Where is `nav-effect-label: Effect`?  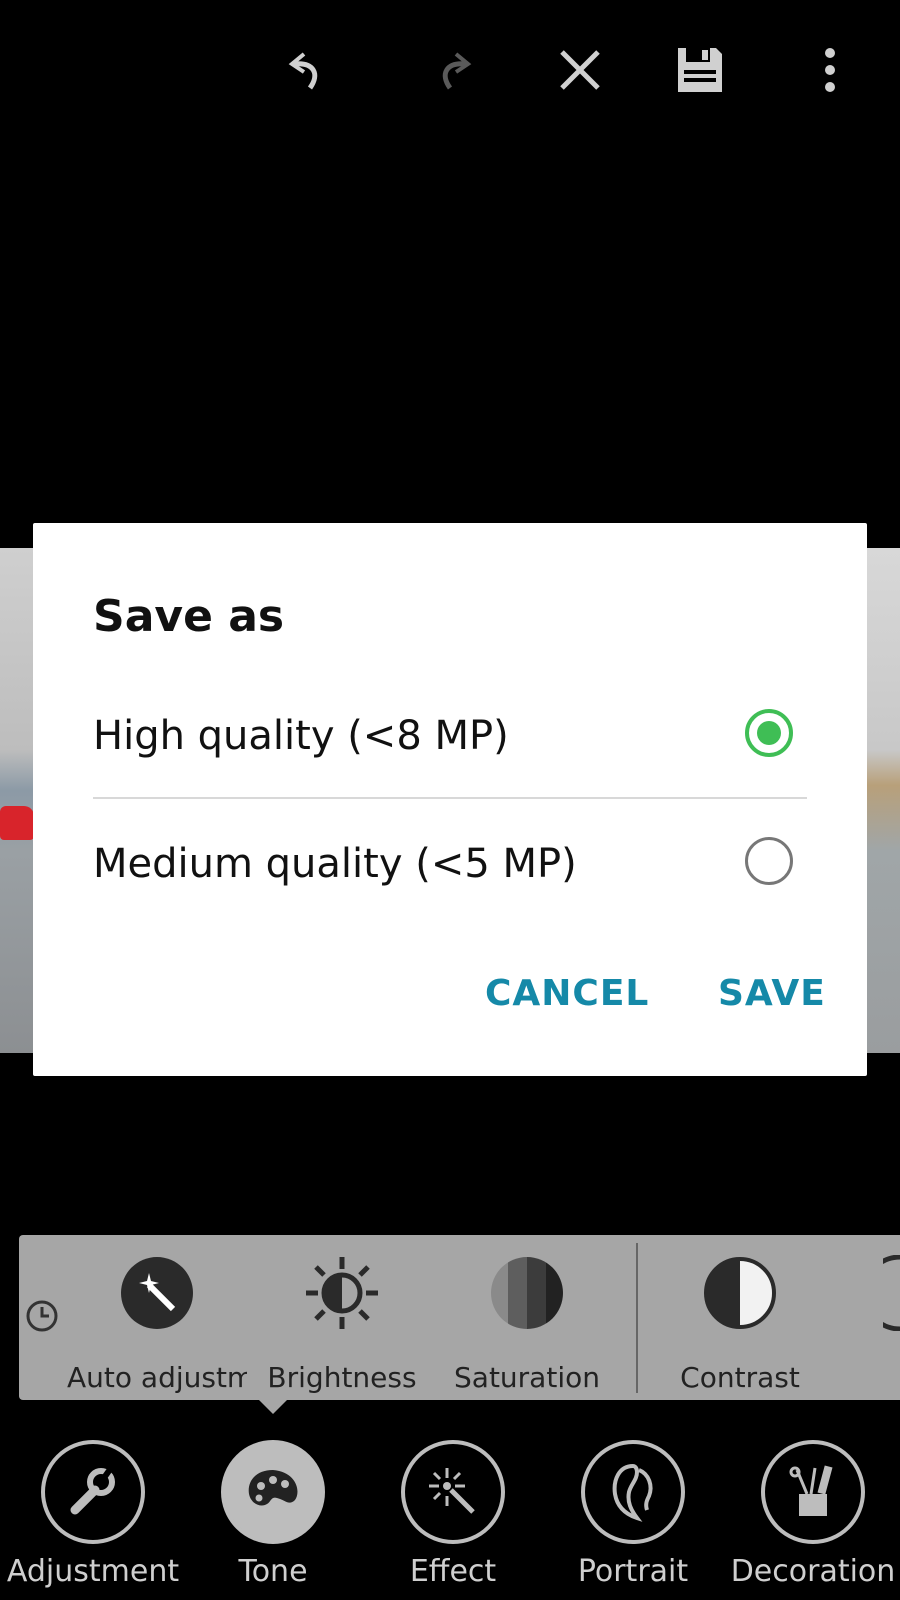 nav-effect-label: Effect is located at coordinates (453, 1571).